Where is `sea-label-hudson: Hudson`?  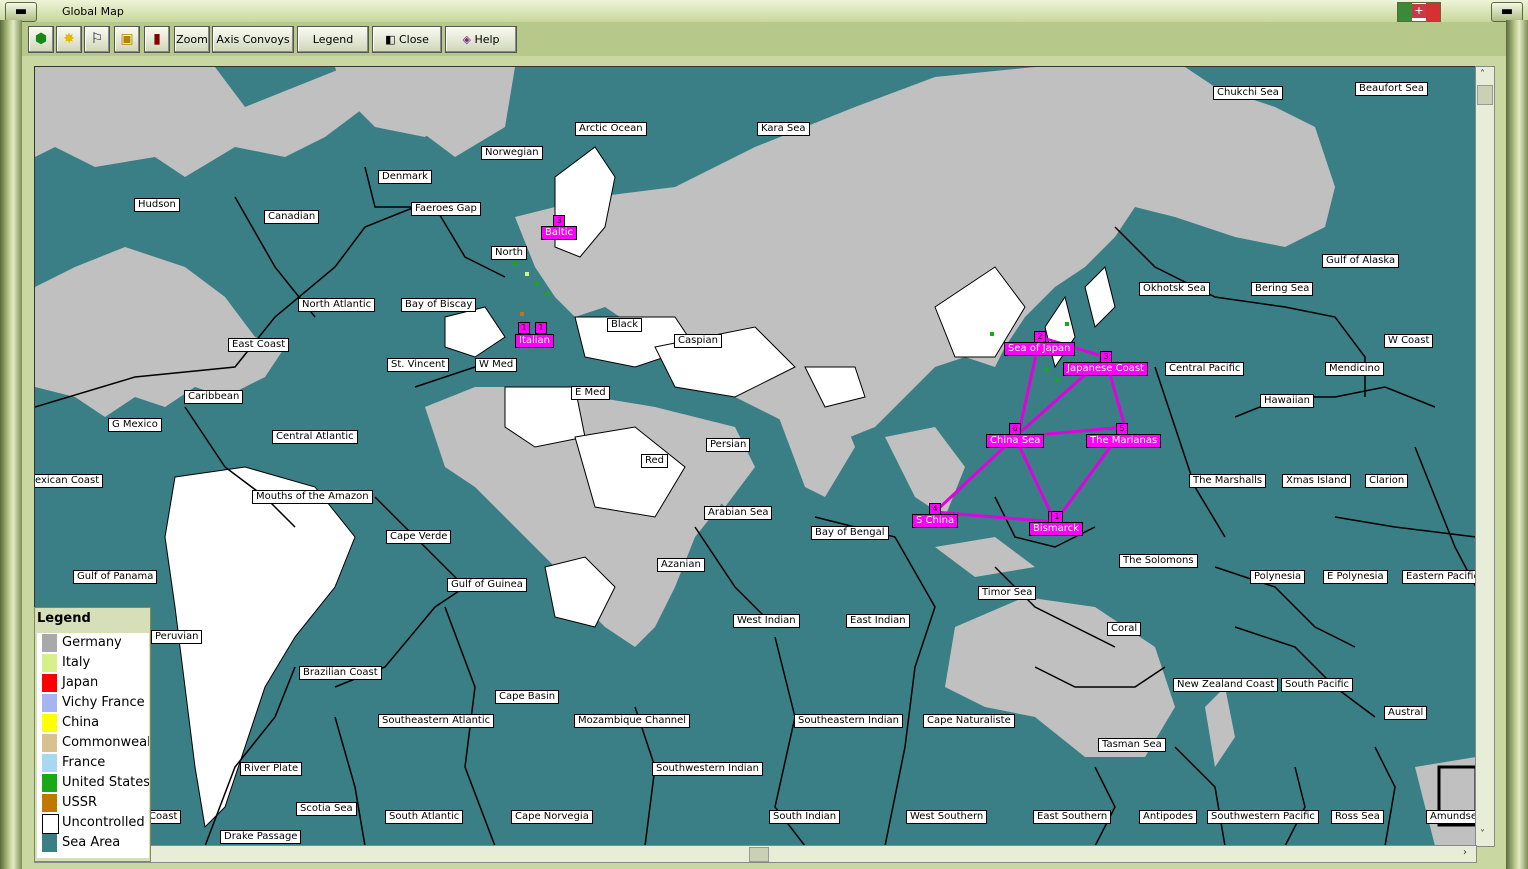 sea-label-hudson: Hudson is located at coordinates (157, 205).